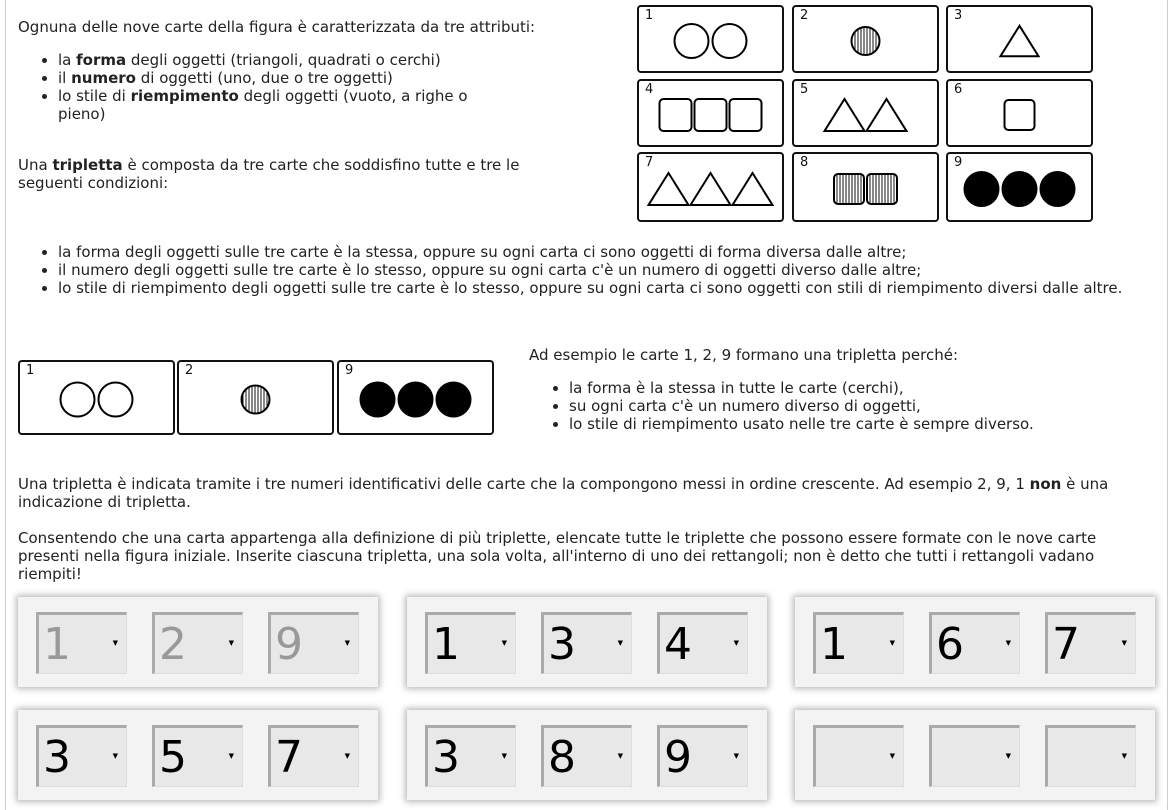  I want to click on triplet-box: 1 ▼ 3 ▼ 4 ▼, so click(587, 642).